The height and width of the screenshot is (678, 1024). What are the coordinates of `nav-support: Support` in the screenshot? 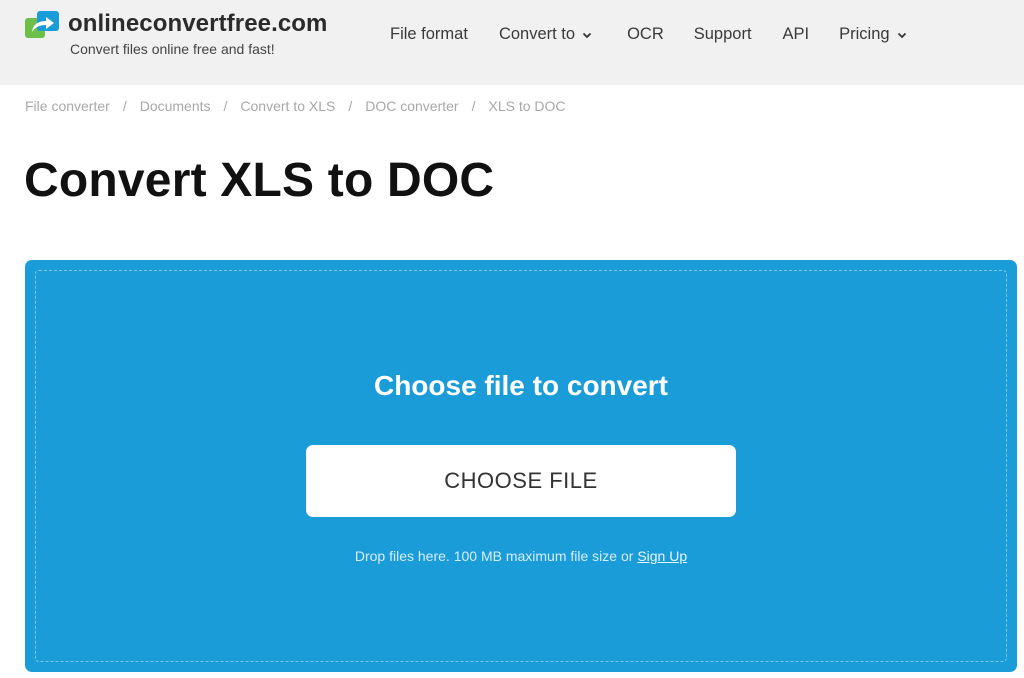 It's located at (723, 34).